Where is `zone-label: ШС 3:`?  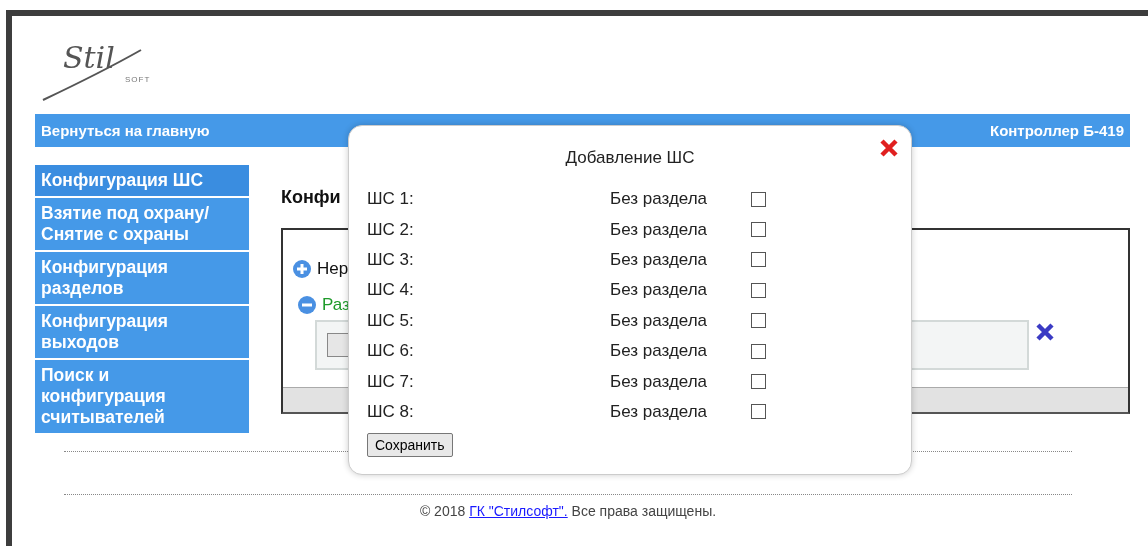
zone-label: ШС 3: is located at coordinates (391, 259).